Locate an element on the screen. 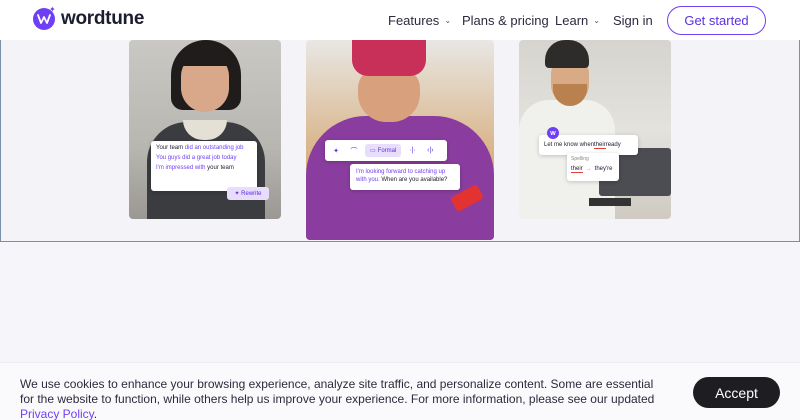 This screenshot has width=800, height=420. casual-icon: ⌒ is located at coordinates (354, 151).